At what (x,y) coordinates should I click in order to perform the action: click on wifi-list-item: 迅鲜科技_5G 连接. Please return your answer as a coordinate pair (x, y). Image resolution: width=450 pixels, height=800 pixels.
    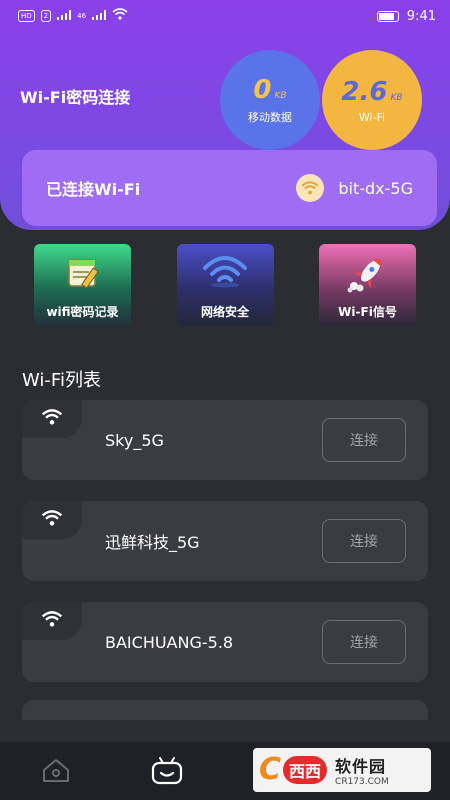
    Looking at the image, I should click on (225, 541).